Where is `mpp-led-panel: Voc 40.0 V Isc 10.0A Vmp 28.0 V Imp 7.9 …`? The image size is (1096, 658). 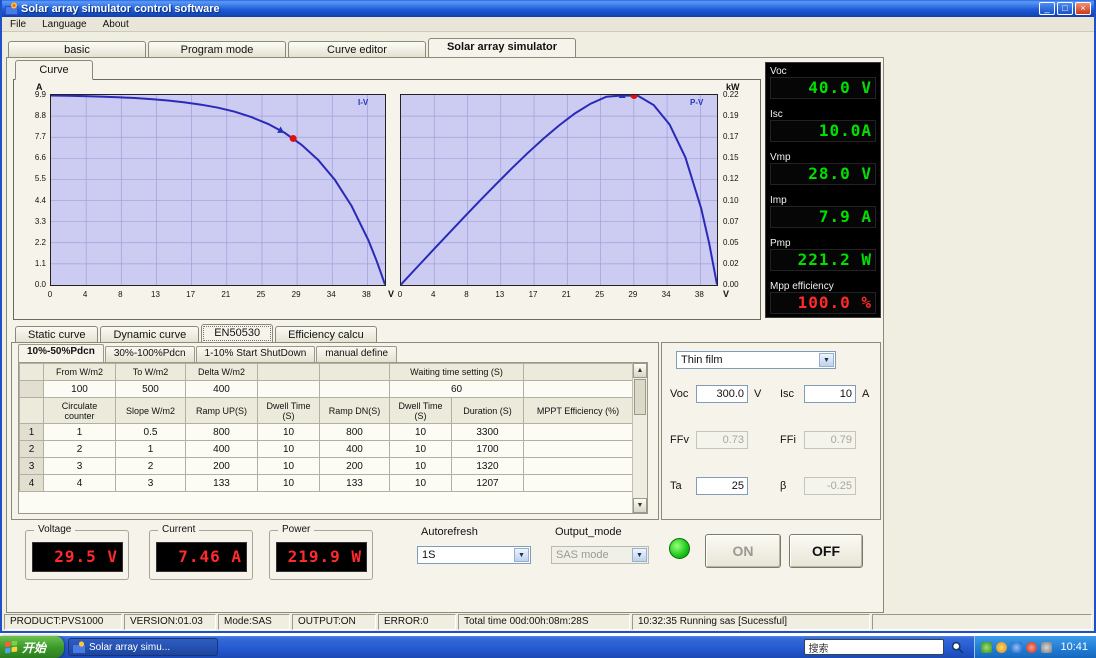
mpp-led-panel: Voc 40.0 V Isc 10.0A Vmp 28.0 V Imp 7.9 … is located at coordinates (823, 190).